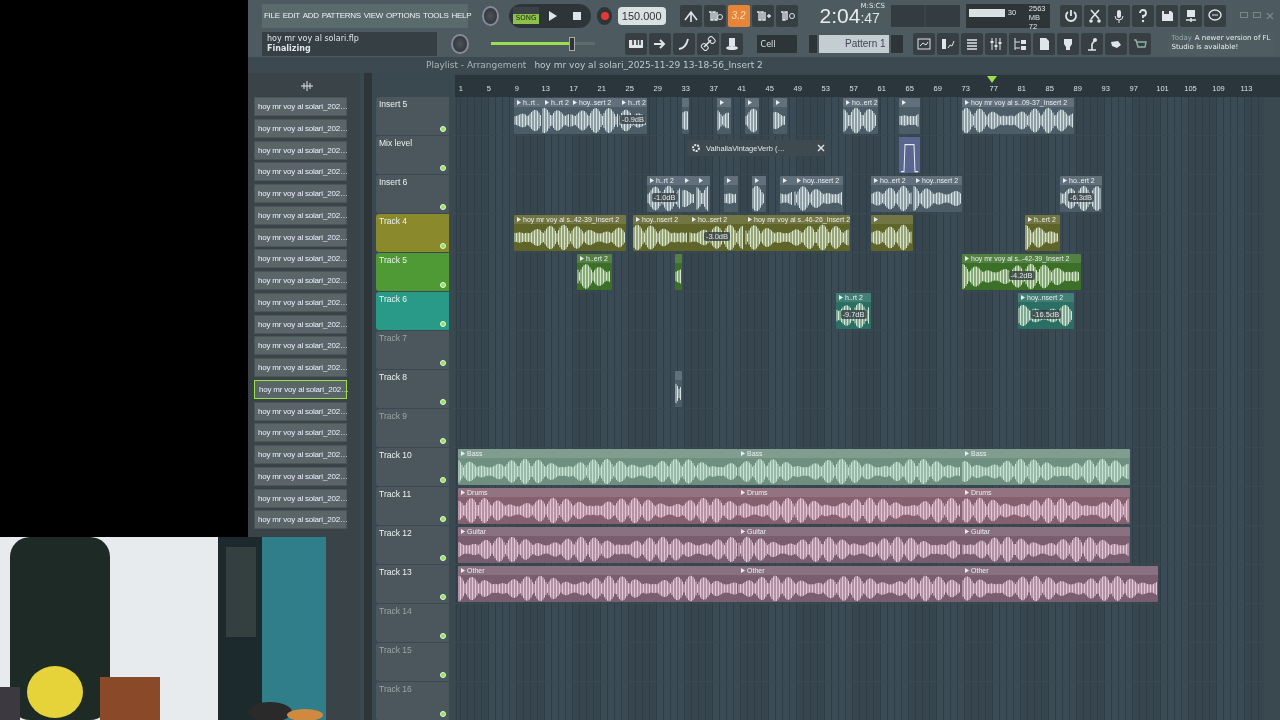 The image size is (1280, 720). What do you see at coordinates (412, 233) in the screenshot?
I see `track-header: Track 4` at bounding box center [412, 233].